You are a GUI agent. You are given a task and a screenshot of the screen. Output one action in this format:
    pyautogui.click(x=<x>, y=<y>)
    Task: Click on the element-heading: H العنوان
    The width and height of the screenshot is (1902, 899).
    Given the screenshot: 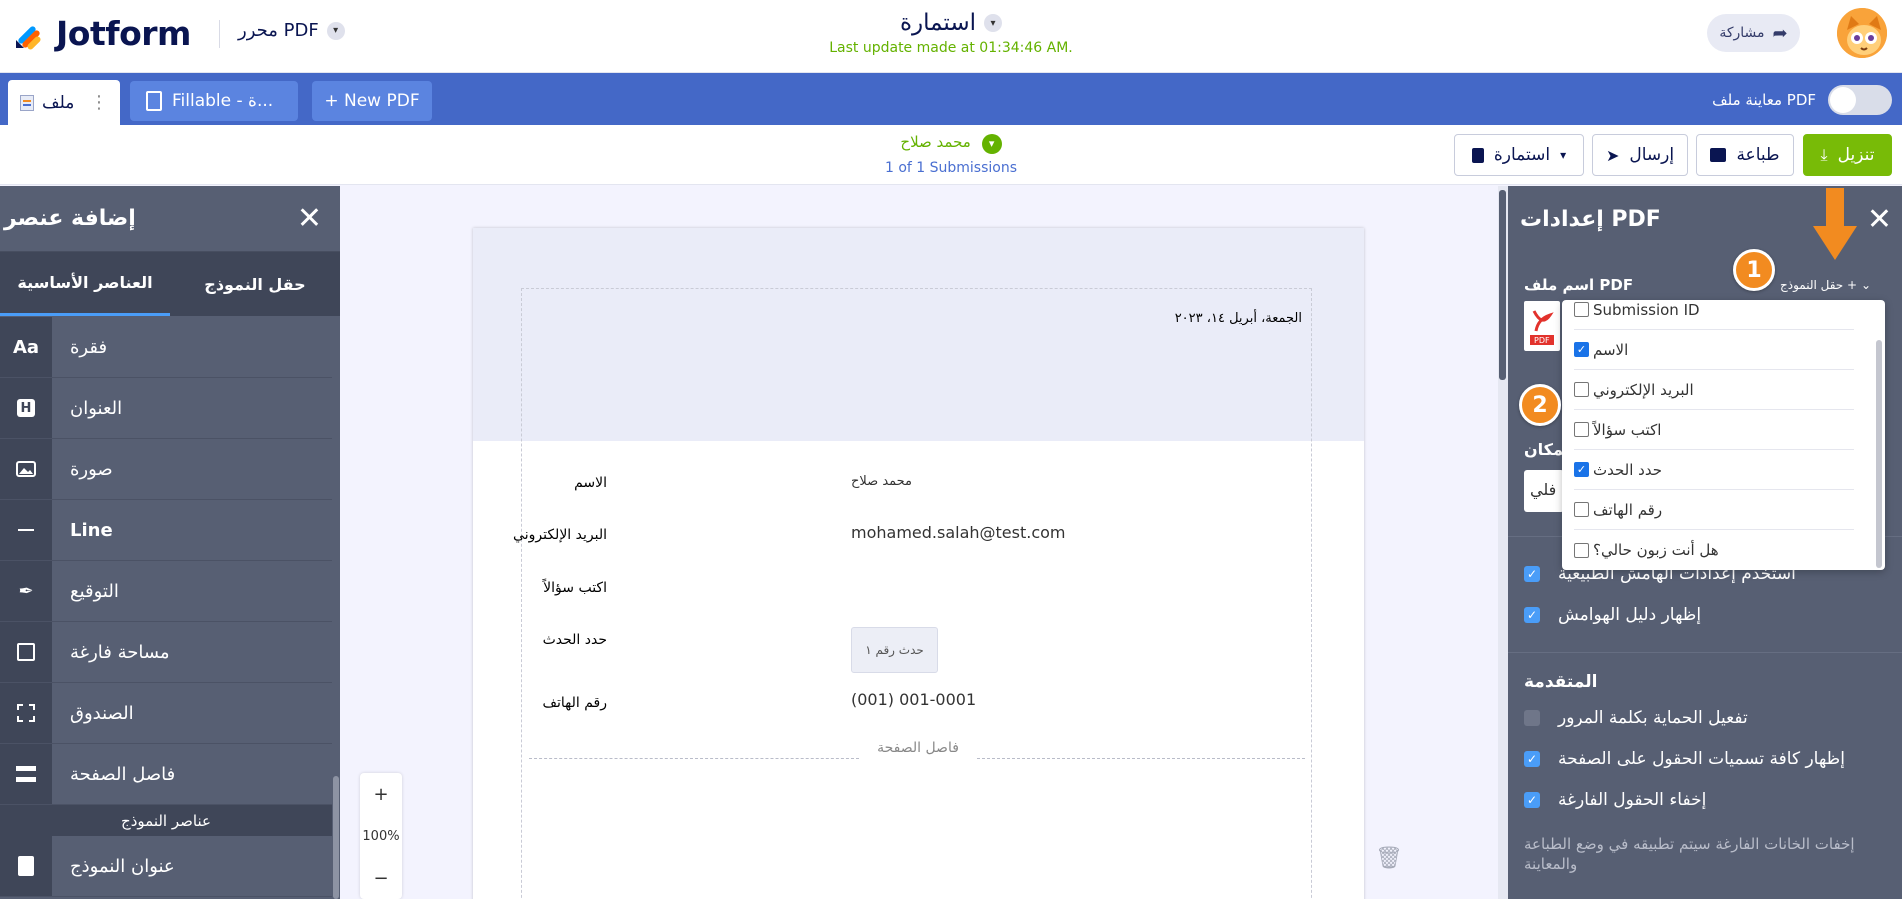 What is the action you would take?
    pyautogui.click(x=166, y=408)
    